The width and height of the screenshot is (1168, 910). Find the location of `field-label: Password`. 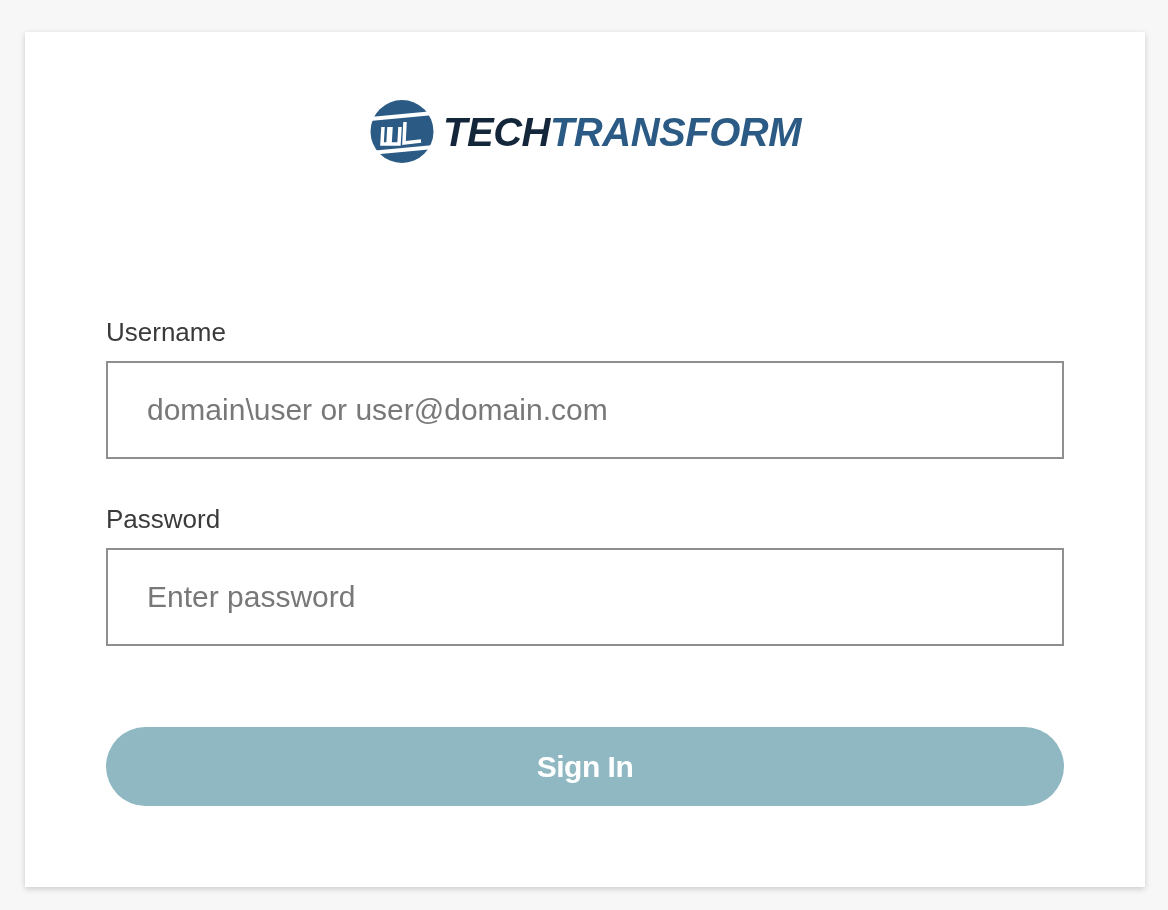

field-label: Password is located at coordinates (163, 519).